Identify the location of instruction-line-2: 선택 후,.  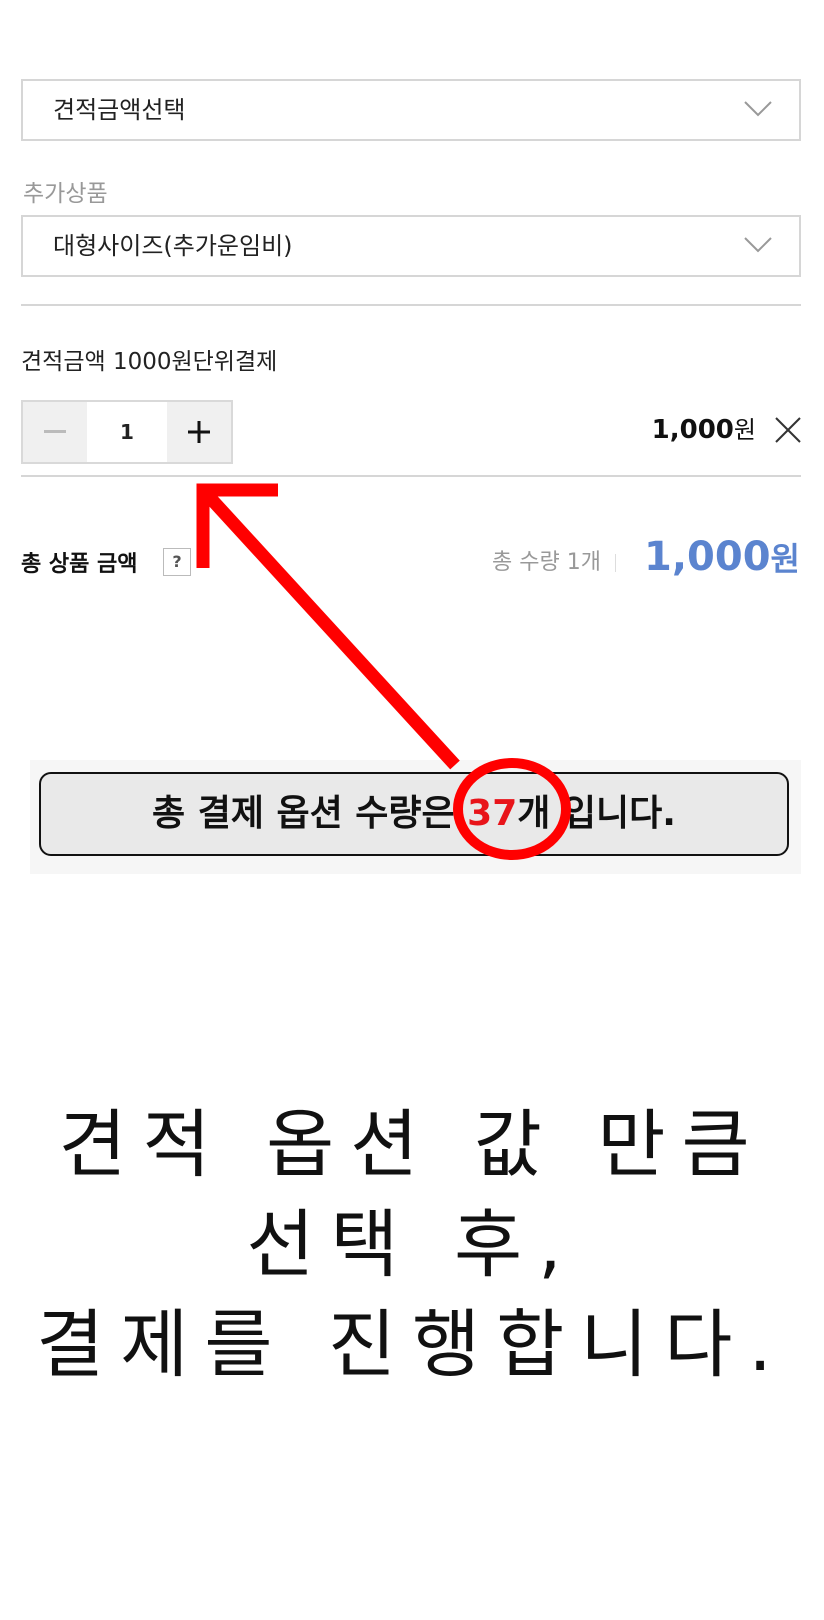
(412, 1245).